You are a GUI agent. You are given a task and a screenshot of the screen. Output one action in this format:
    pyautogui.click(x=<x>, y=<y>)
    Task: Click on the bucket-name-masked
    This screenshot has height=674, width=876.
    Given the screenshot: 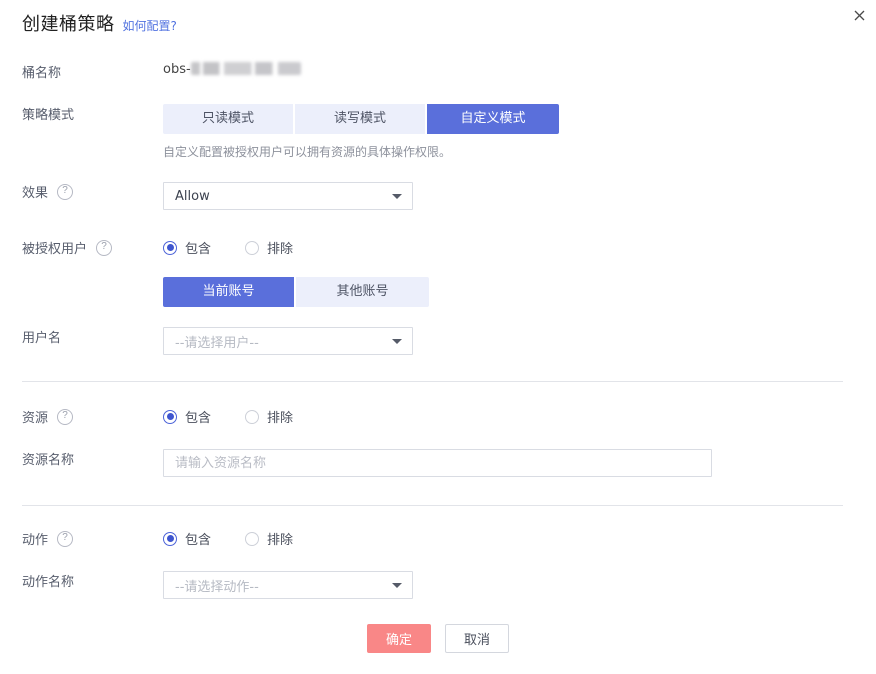 What is the action you would take?
    pyautogui.click(x=245, y=68)
    